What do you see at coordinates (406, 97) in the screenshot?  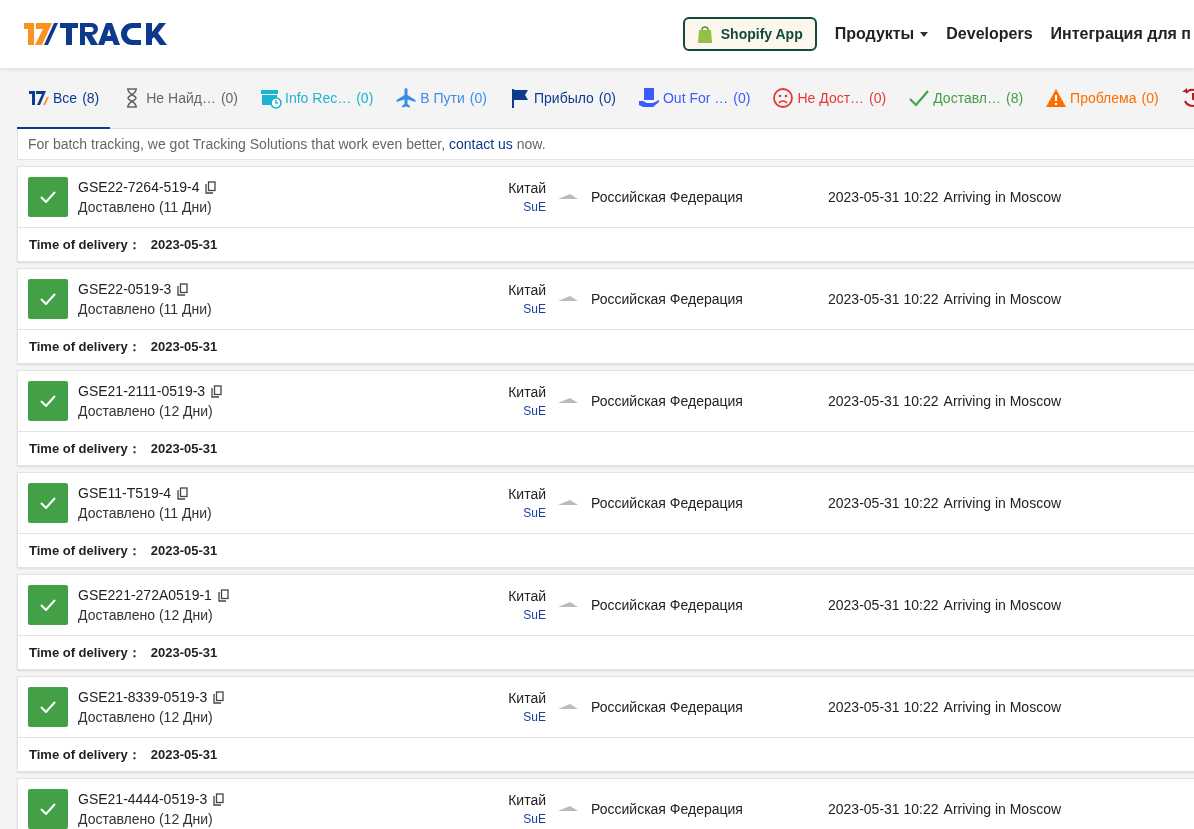 I see `transit-icon` at bounding box center [406, 97].